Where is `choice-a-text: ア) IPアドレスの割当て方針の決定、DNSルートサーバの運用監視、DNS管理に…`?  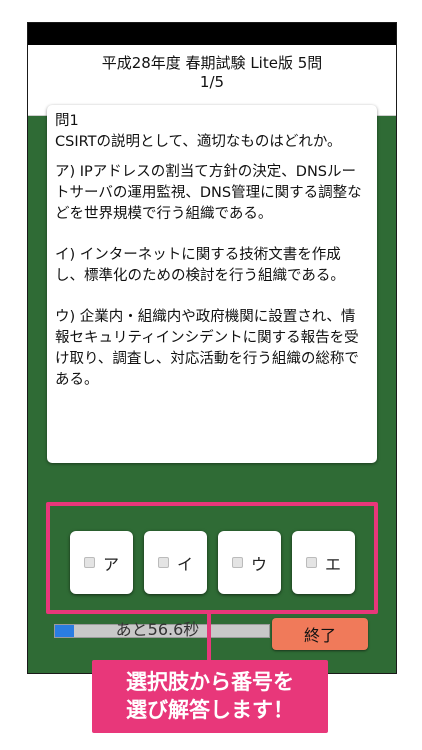 choice-a-text: ア) IPアドレスの割当て方針の決定、DNSルートサーバの運用監視、DNS管理に… is located at coordinates (208, 193).